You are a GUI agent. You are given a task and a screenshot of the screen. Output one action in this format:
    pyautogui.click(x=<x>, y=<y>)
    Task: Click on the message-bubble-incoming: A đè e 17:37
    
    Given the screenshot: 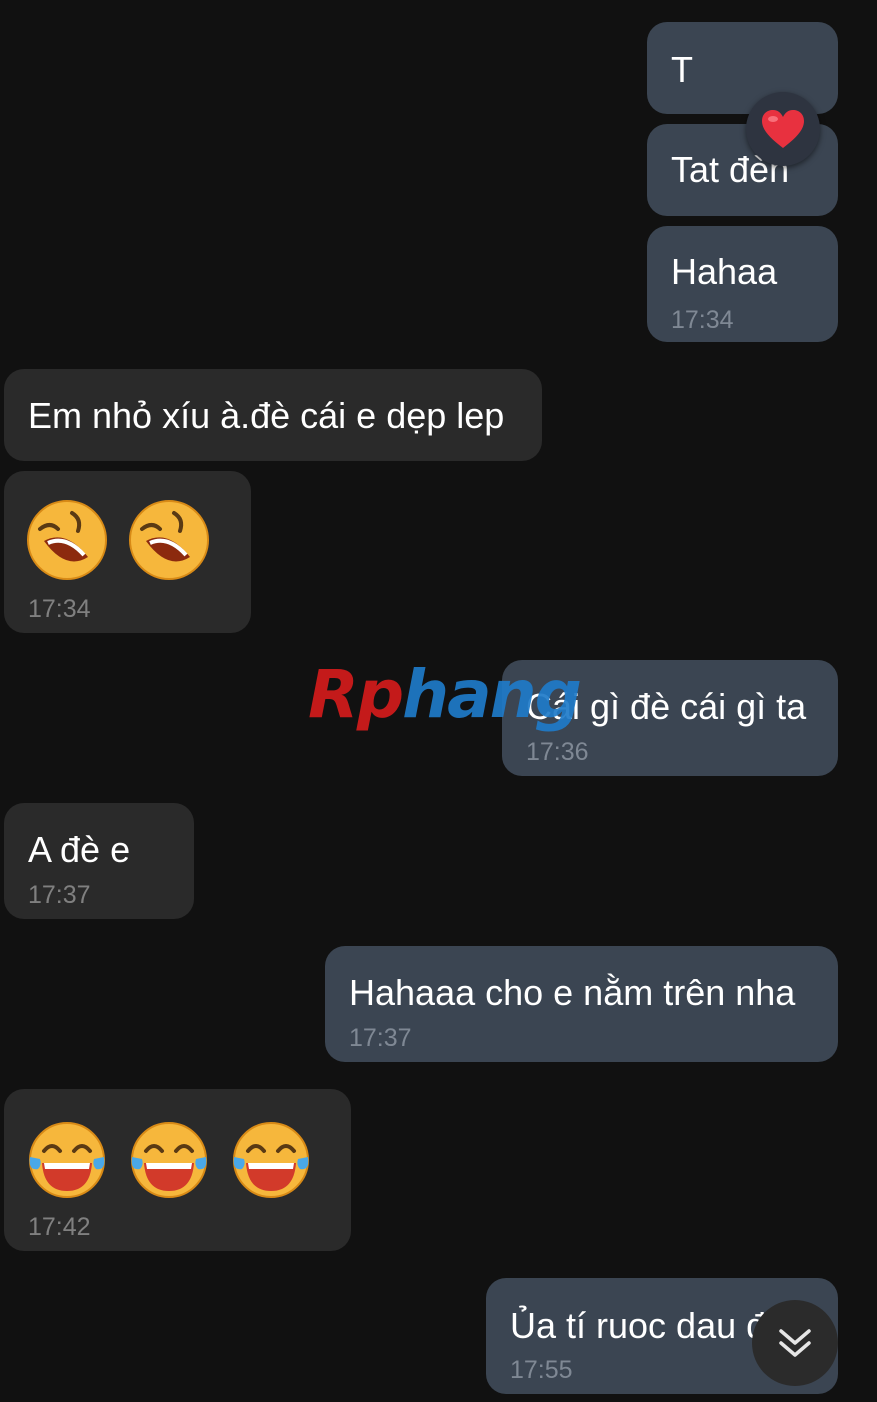 What is the action you would take?
    pyautogui.click(x=99, y=861)
    